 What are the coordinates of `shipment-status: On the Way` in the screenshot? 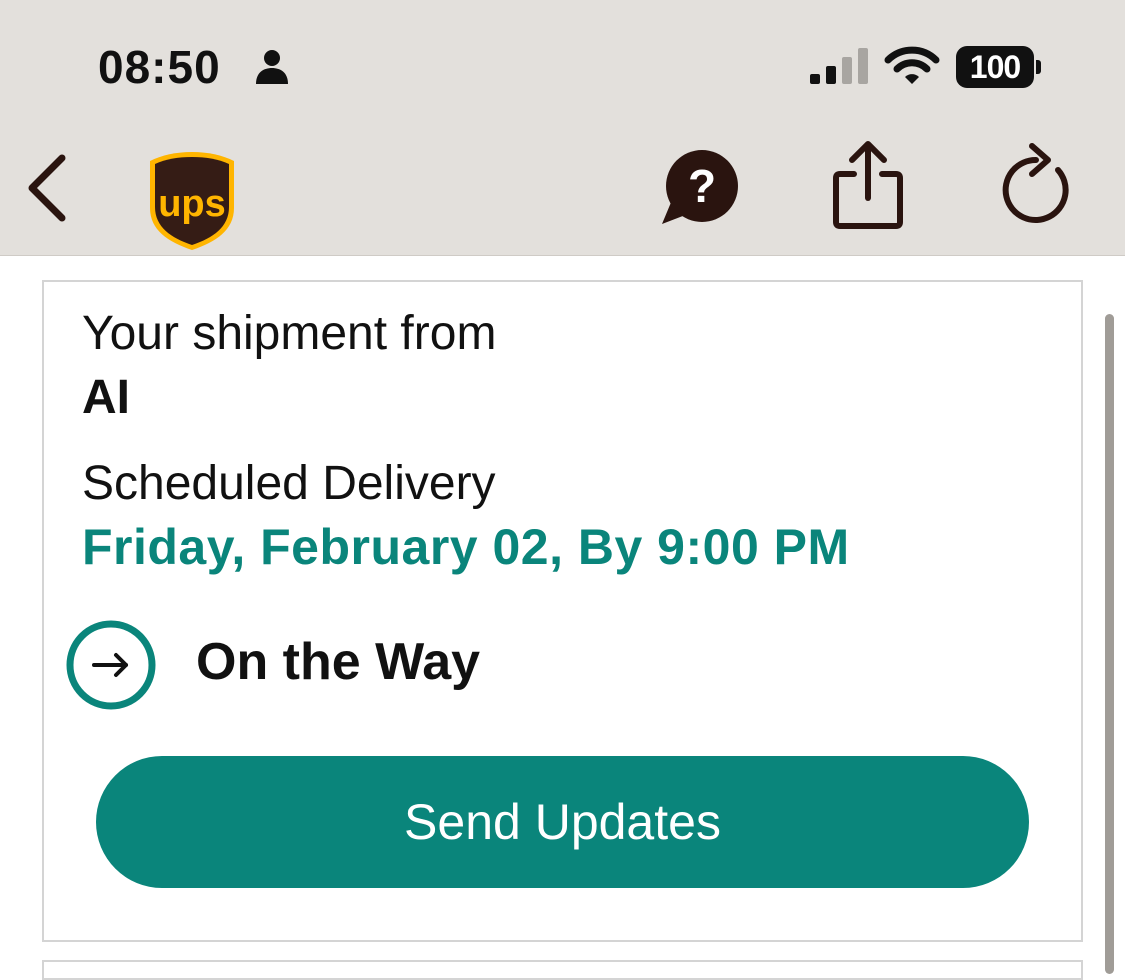 It's located at (338, 662).